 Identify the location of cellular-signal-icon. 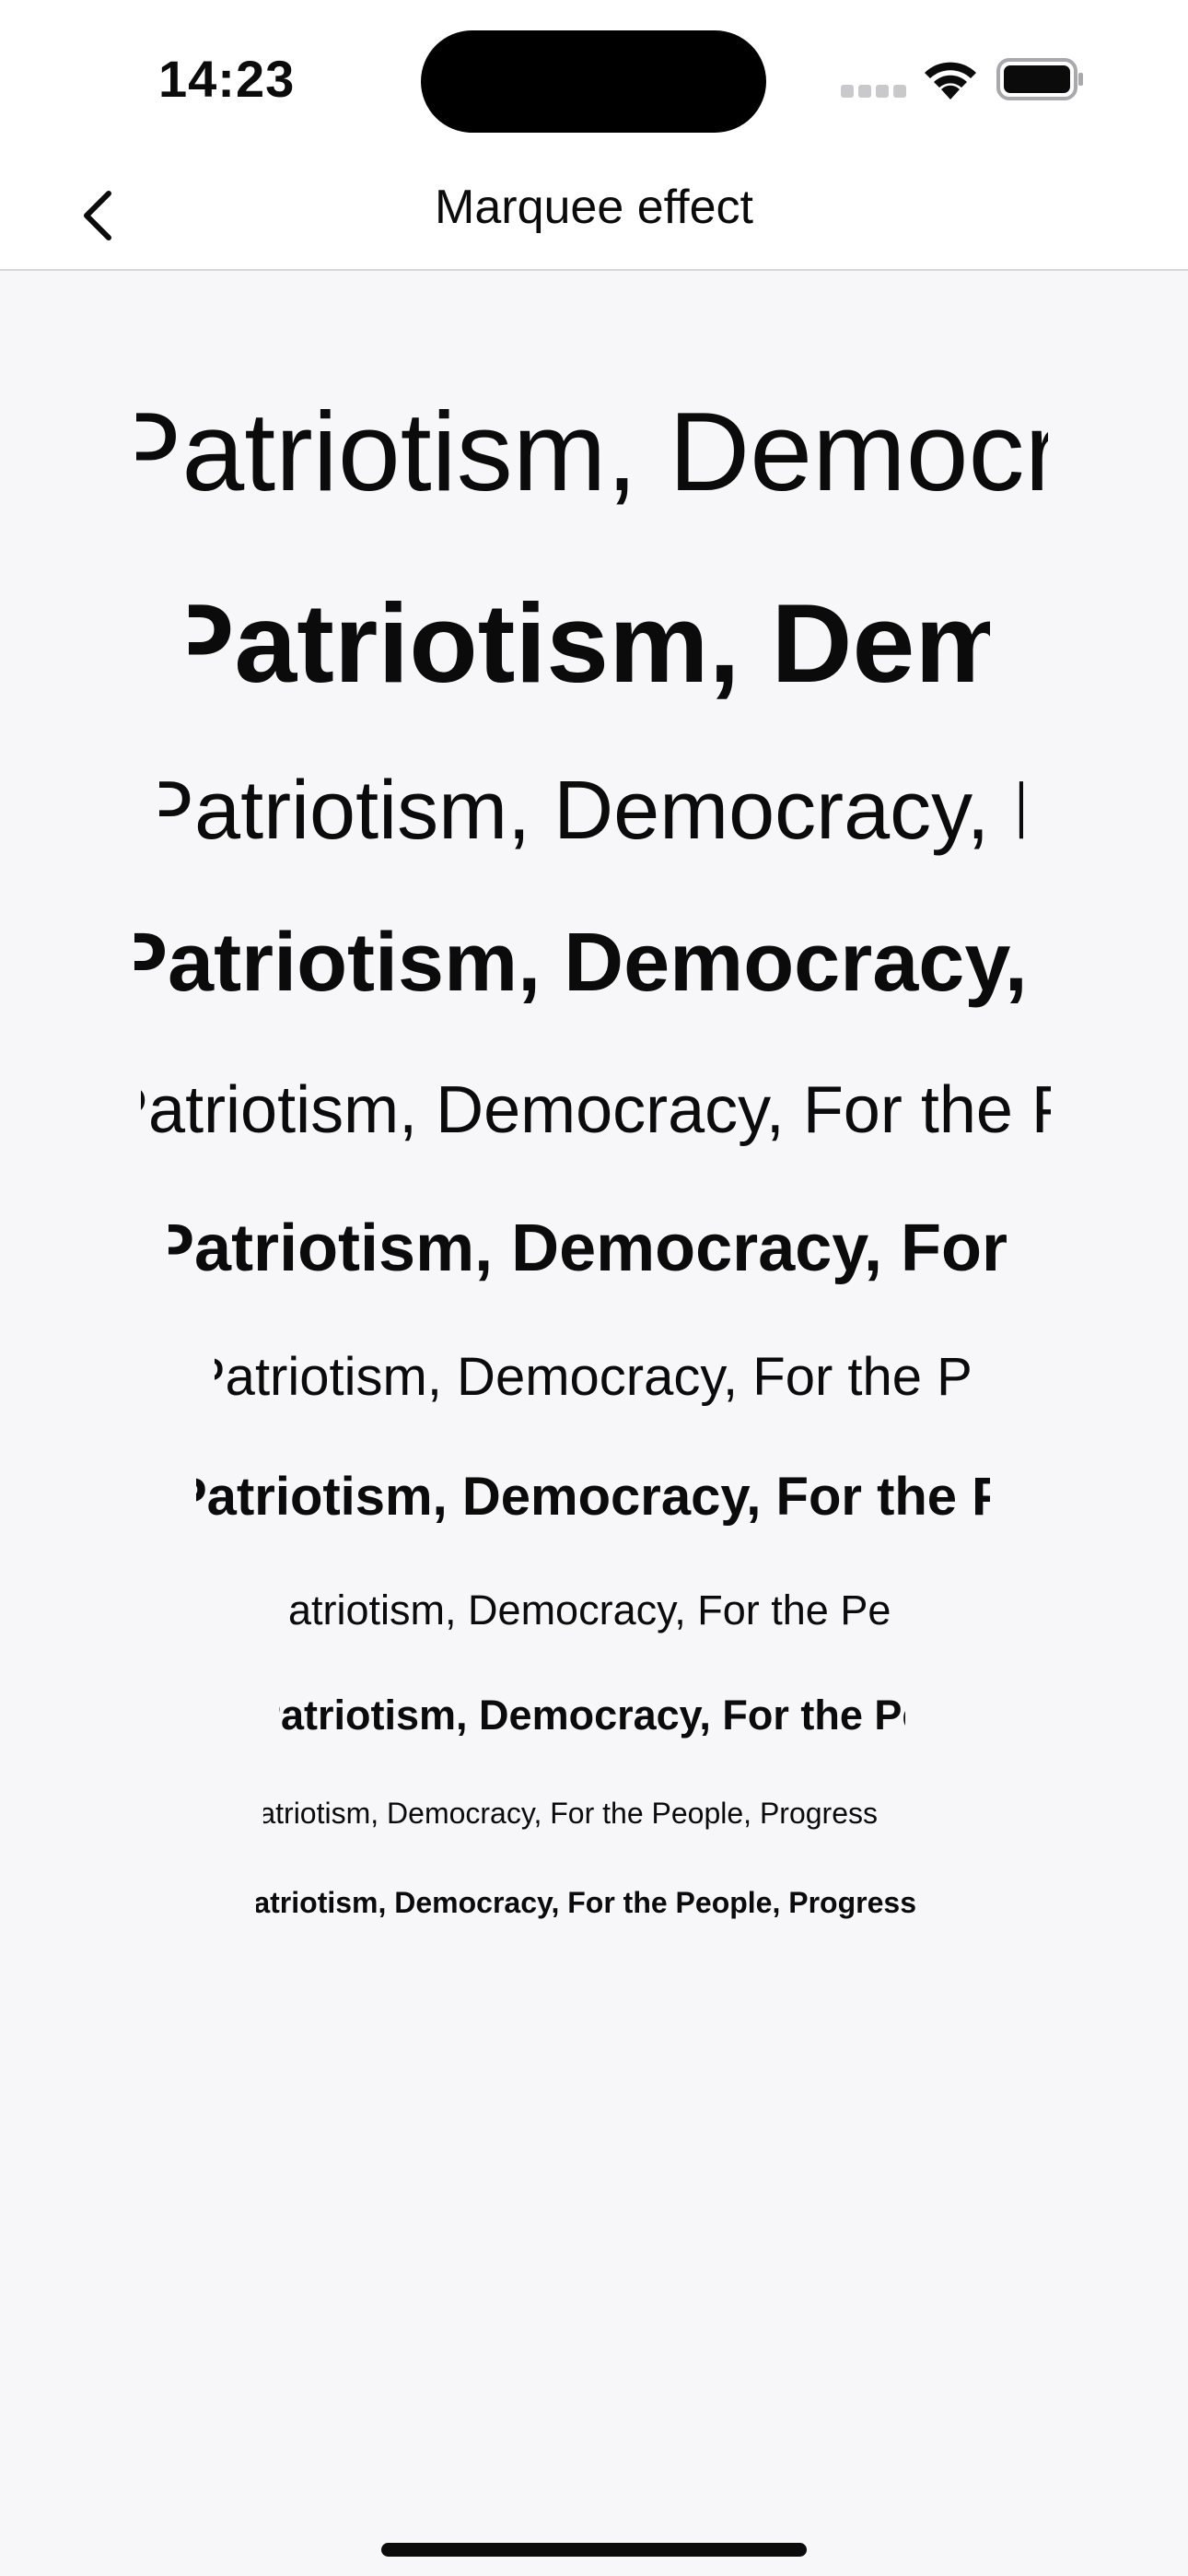
(873, 92).